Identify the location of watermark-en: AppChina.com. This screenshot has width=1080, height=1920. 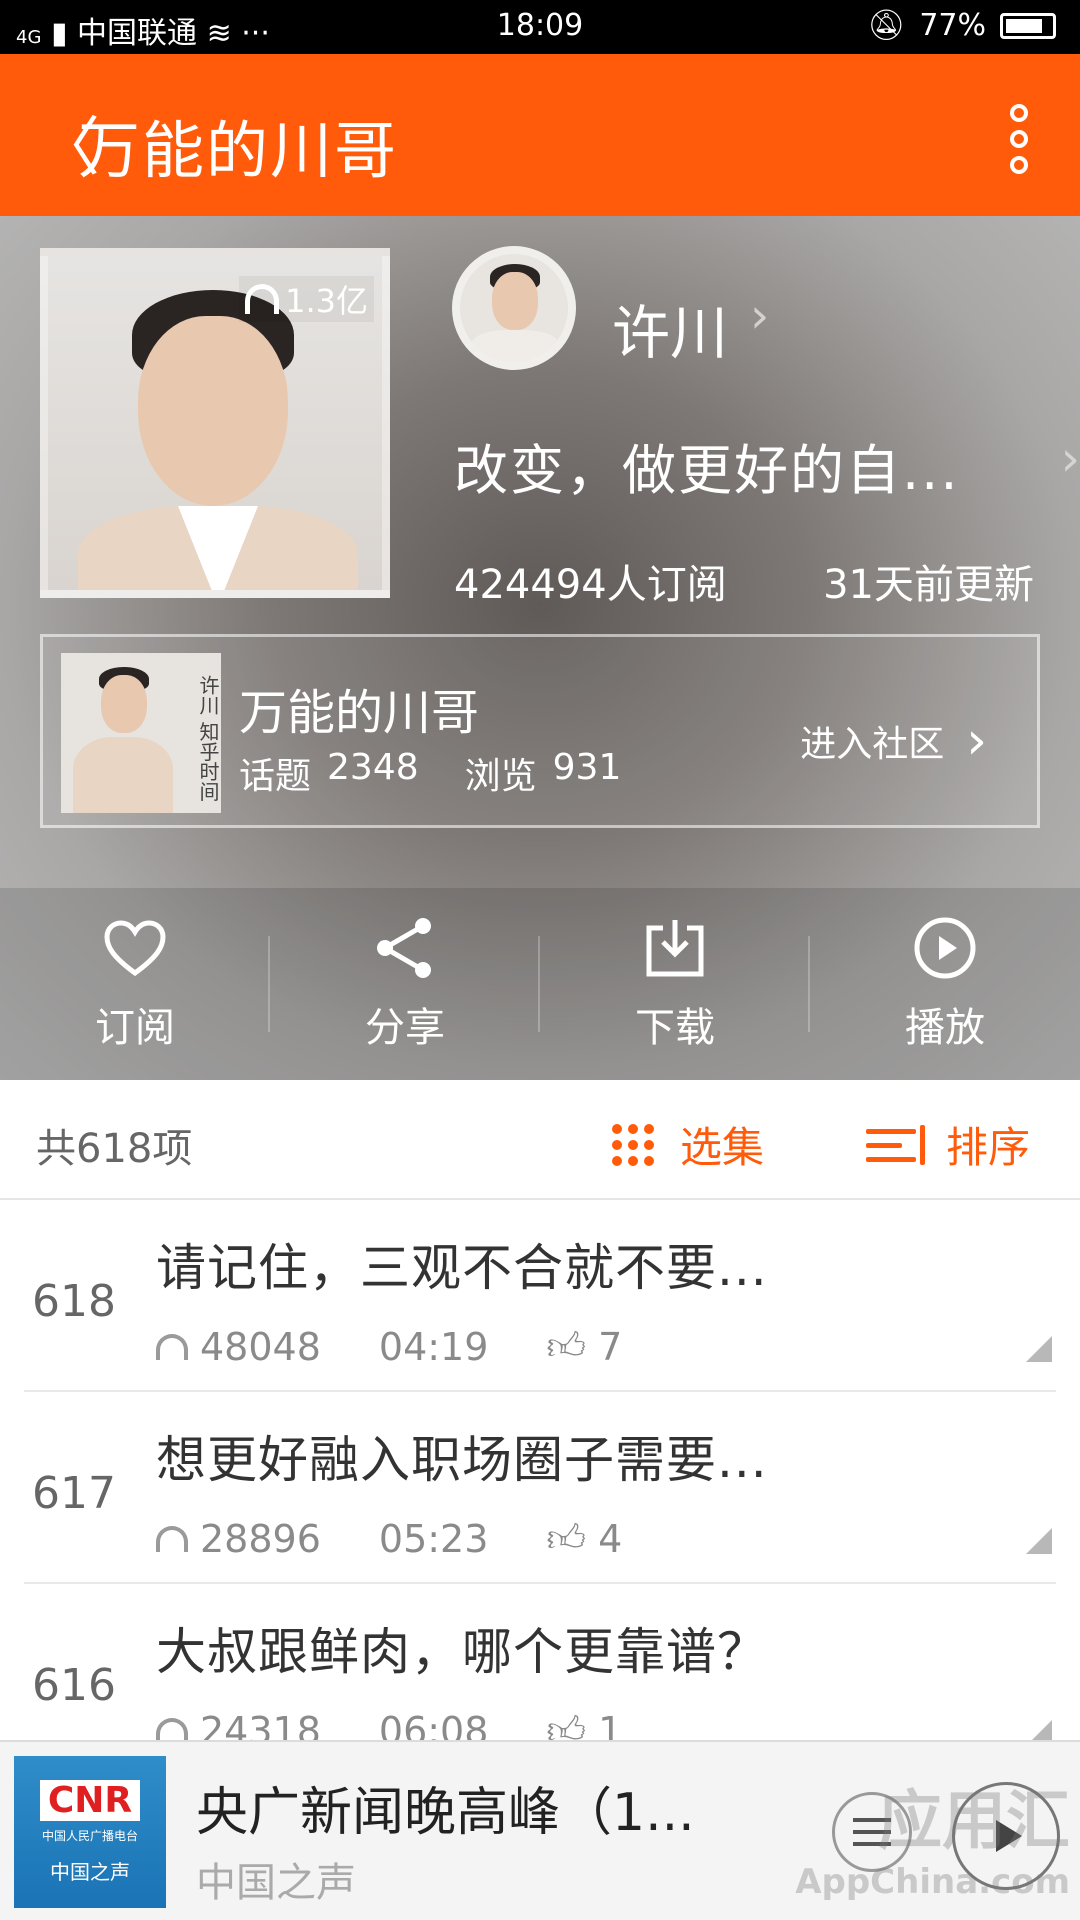
(932, 1882).